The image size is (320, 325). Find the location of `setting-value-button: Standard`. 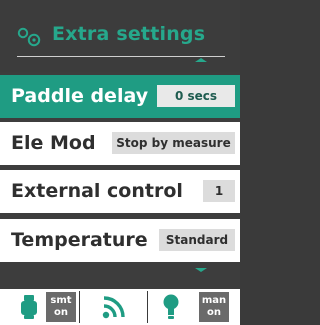

setting-value-button: Standard is located at coordinates (197, 240).